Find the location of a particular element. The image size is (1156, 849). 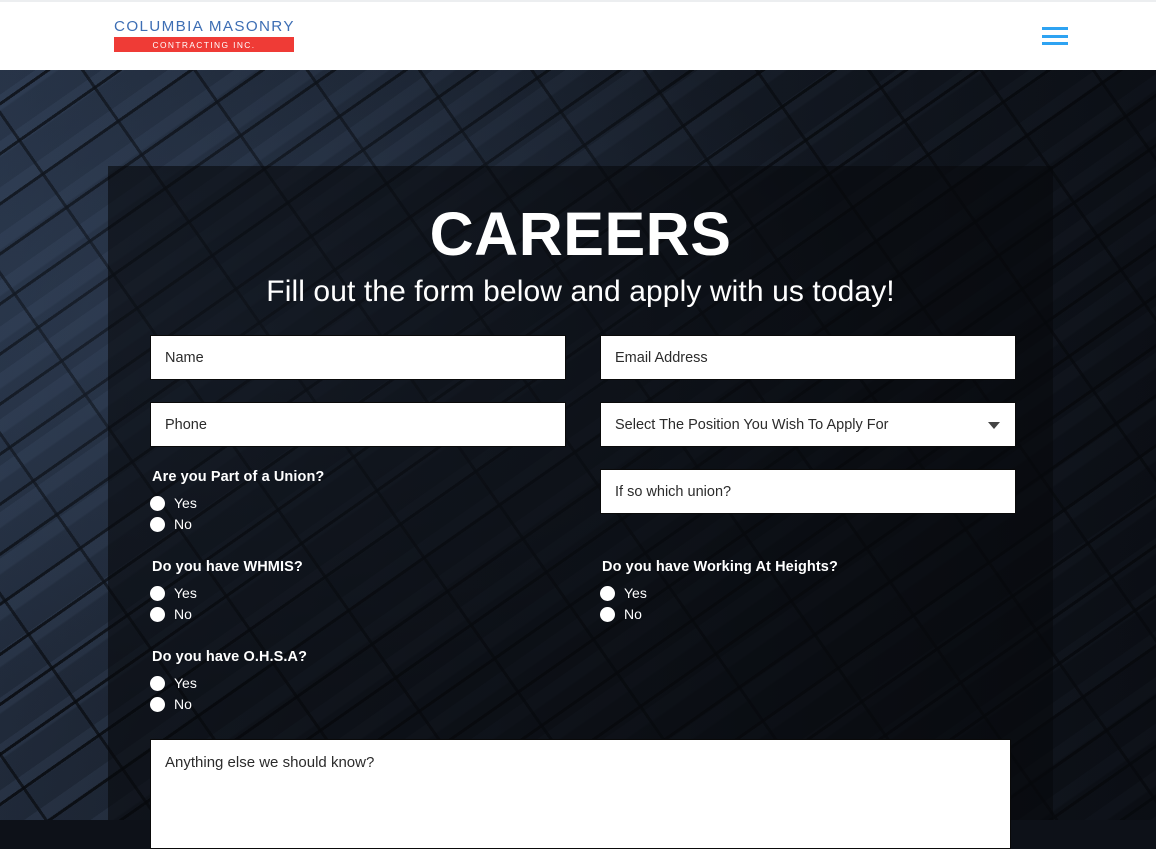

heights-question-block: Do you have Working At Heights? Yes No is located at coordinates (808, 593).